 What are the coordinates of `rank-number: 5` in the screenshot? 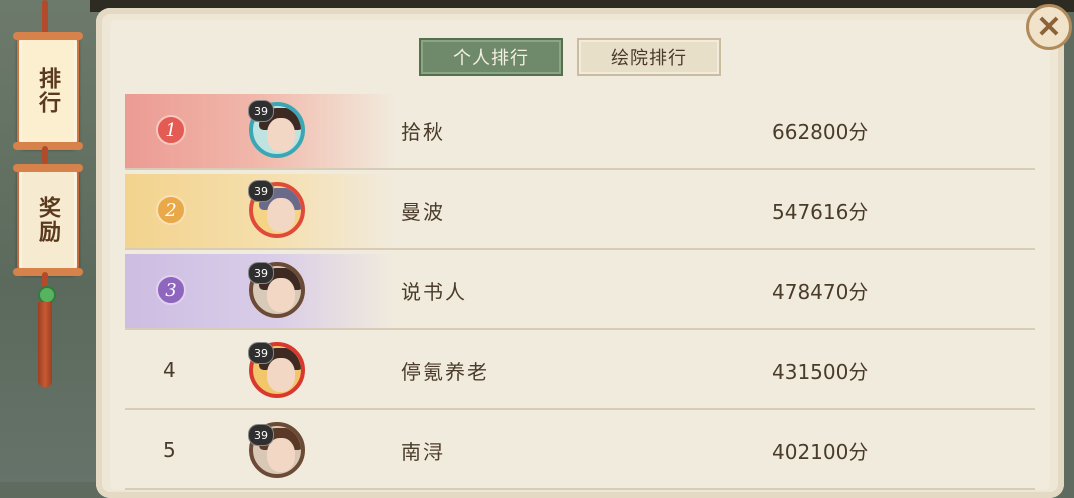 It's located at (169, 450).